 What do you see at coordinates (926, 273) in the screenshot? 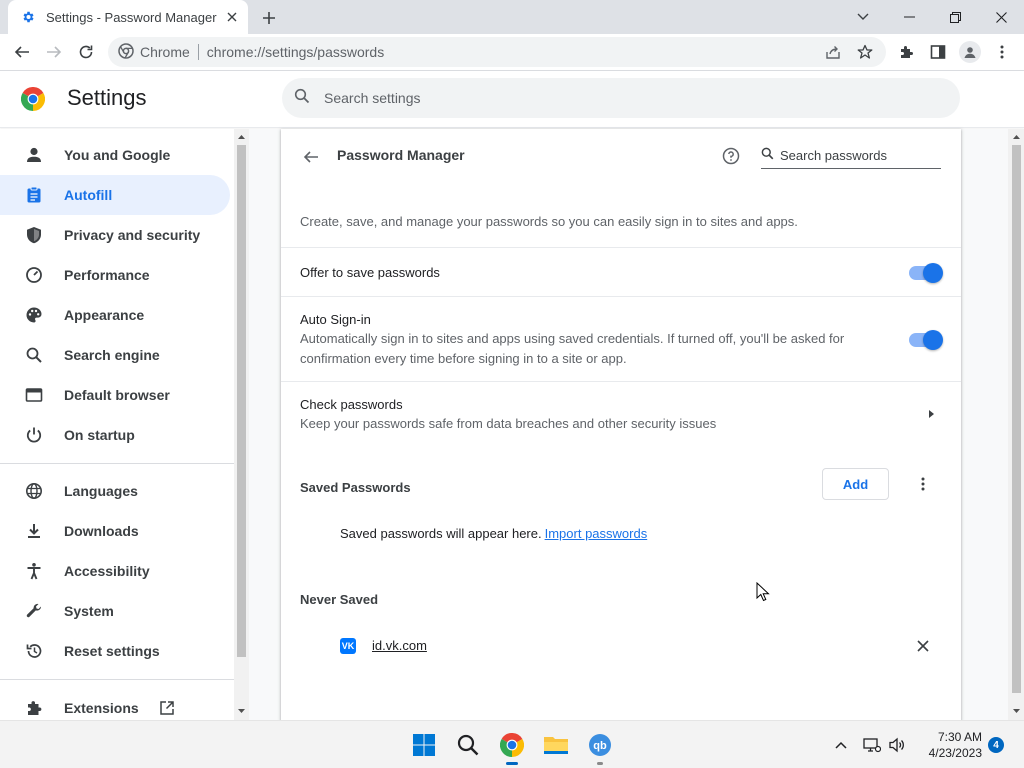
I see `offer-to-save-toggle` at bounding box center [926, 273].